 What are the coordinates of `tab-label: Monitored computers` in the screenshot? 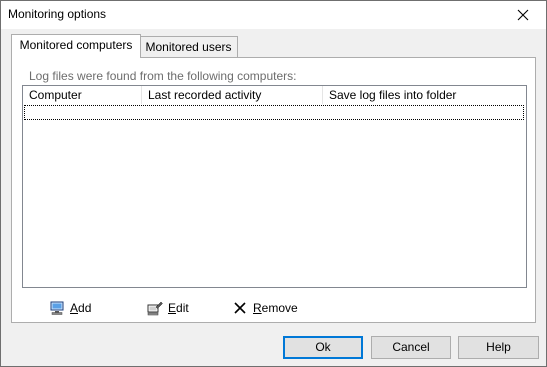 It's located at (76, 45).